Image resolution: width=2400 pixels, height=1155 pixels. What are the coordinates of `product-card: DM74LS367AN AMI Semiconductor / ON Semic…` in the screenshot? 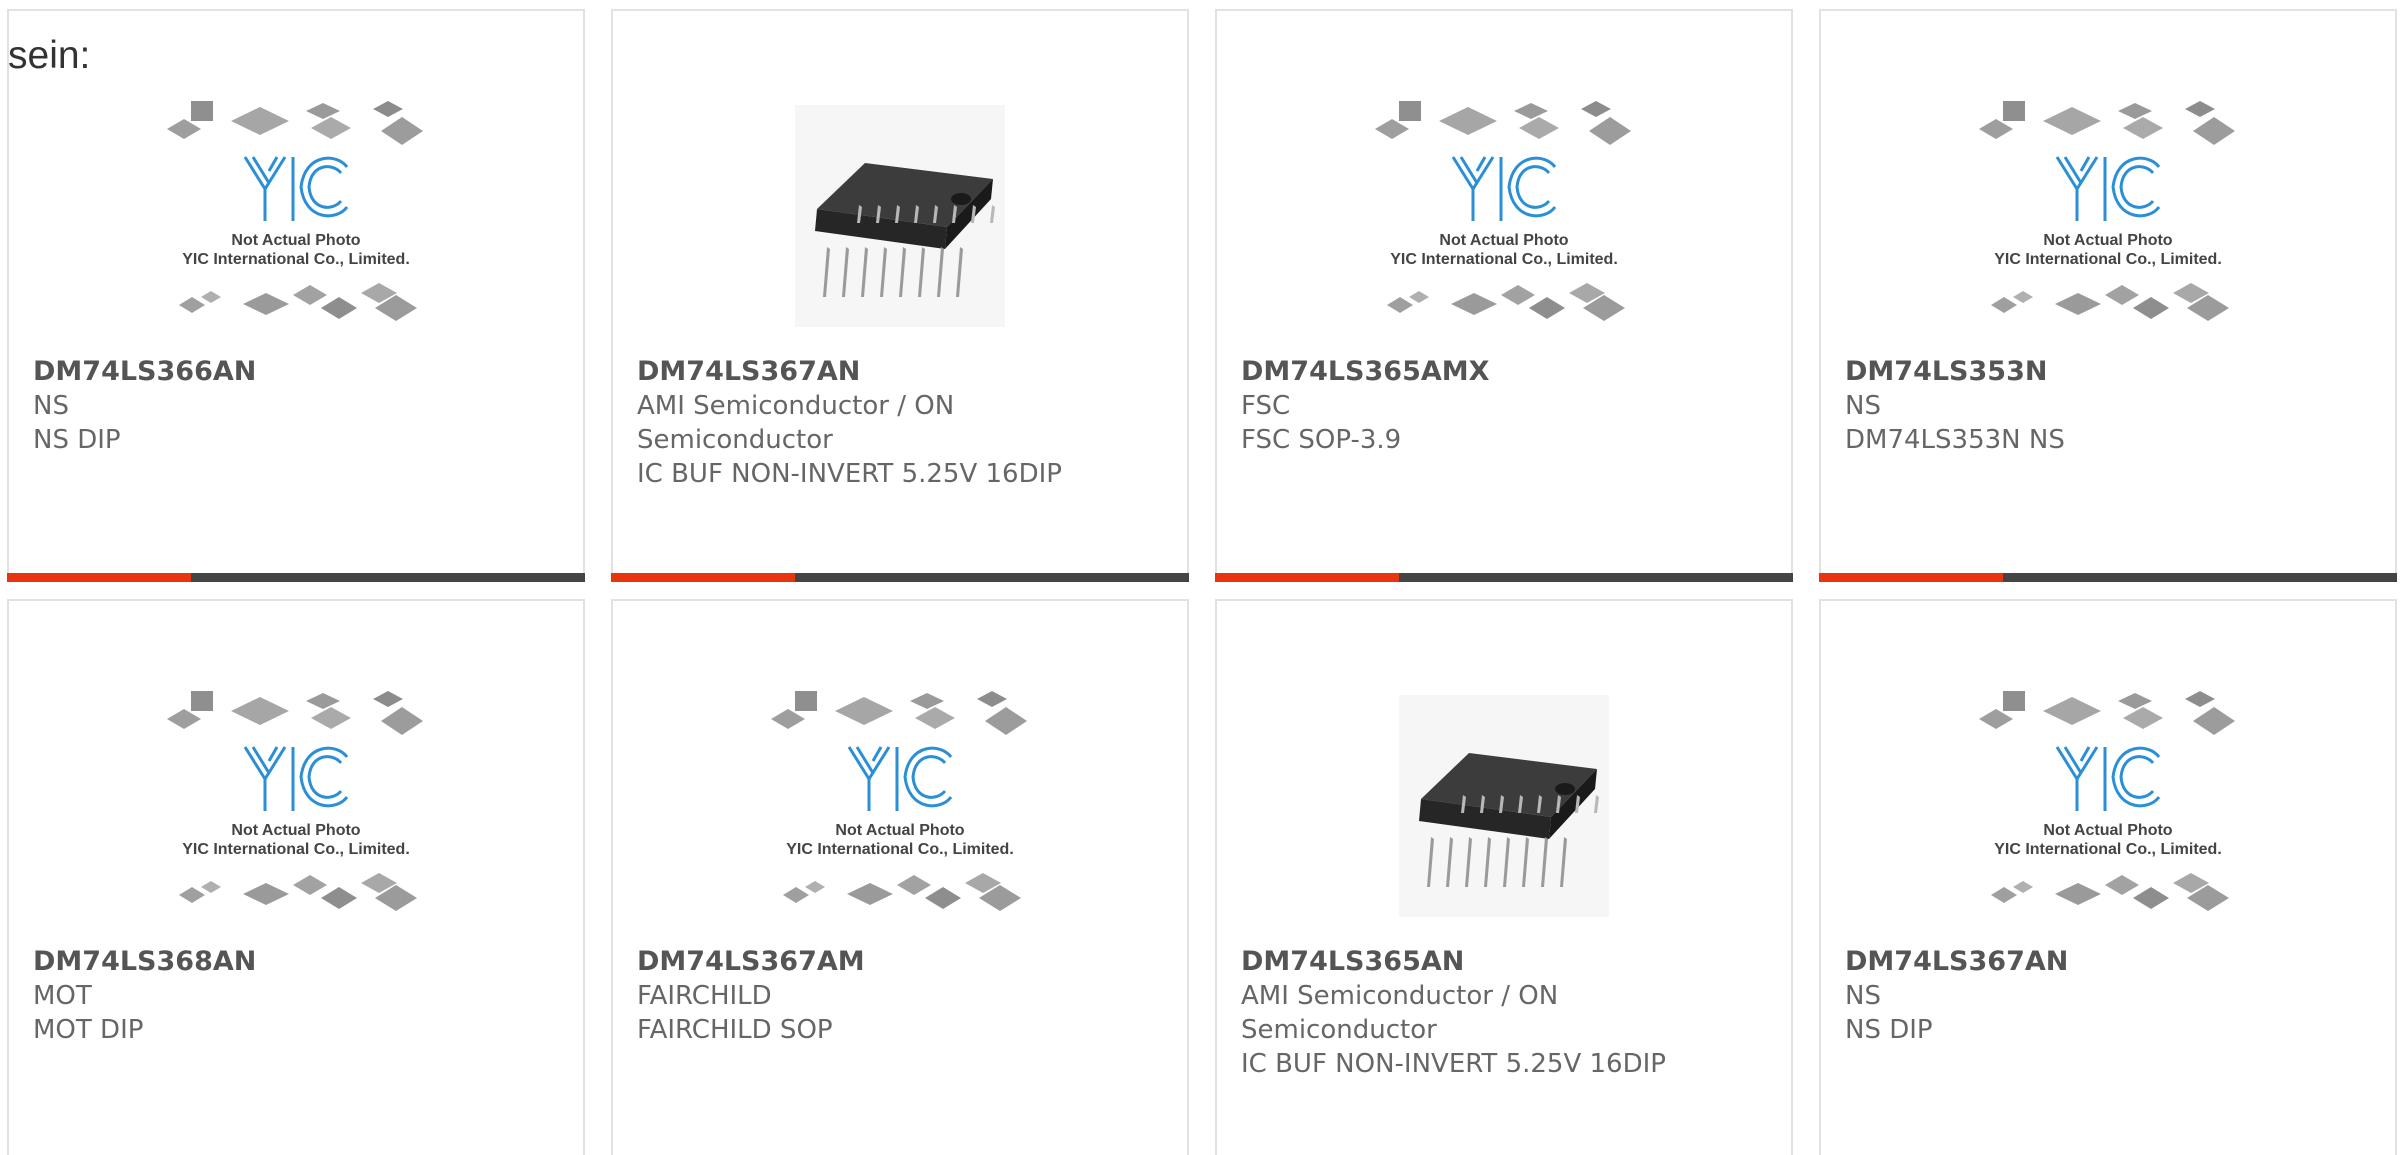 It's located at (900, 295).